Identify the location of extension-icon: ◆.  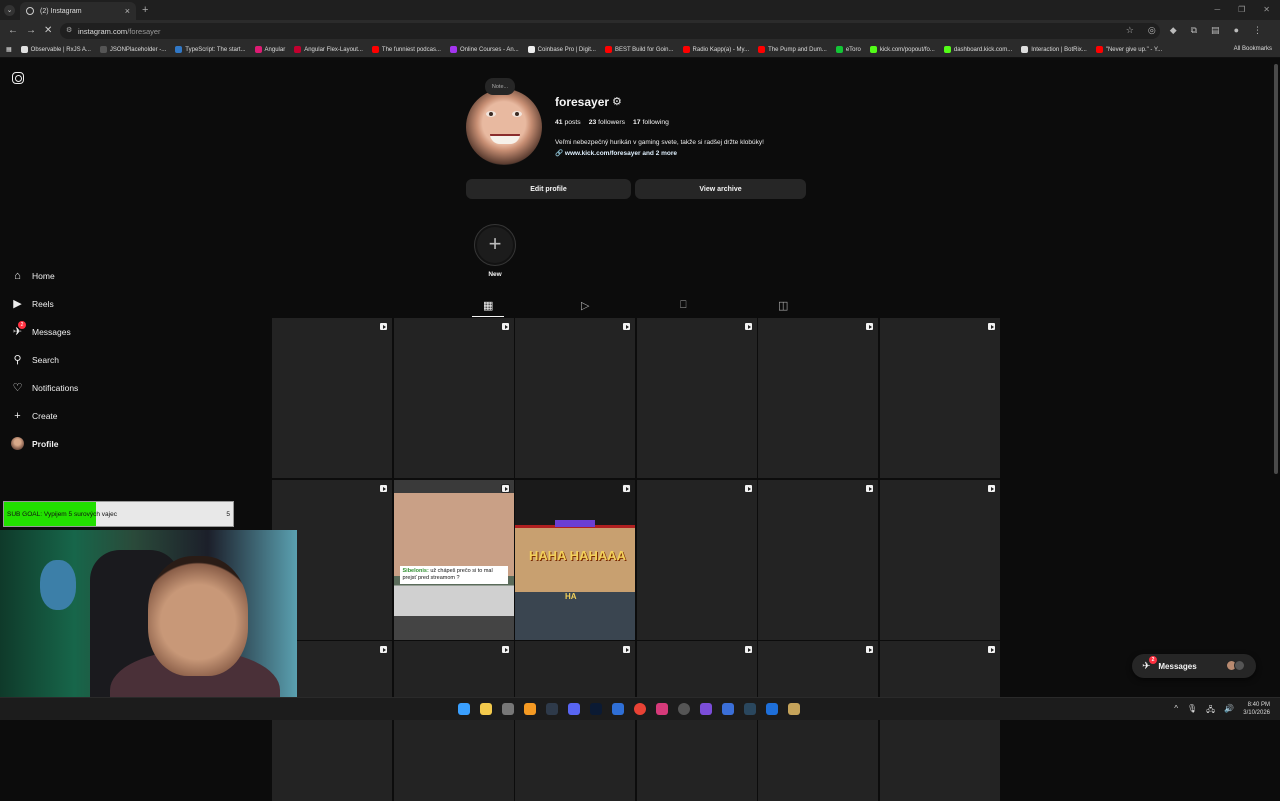
(1173, 30).